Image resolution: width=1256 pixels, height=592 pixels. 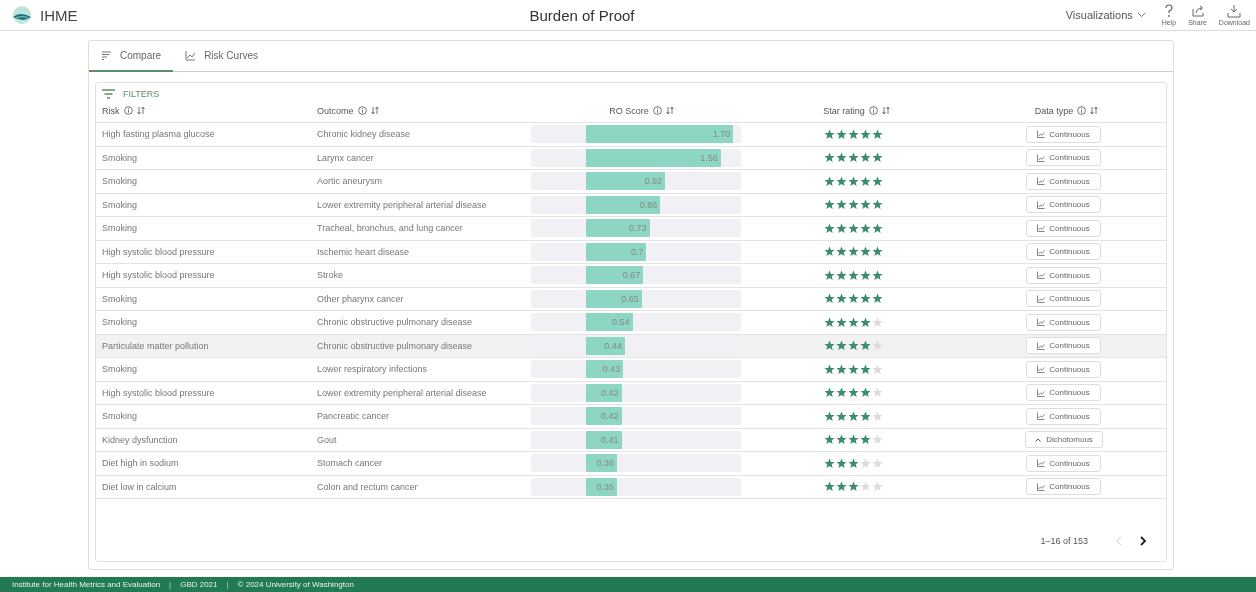 I want to click on chevron-down-icon, so click(x=1141, y=15).